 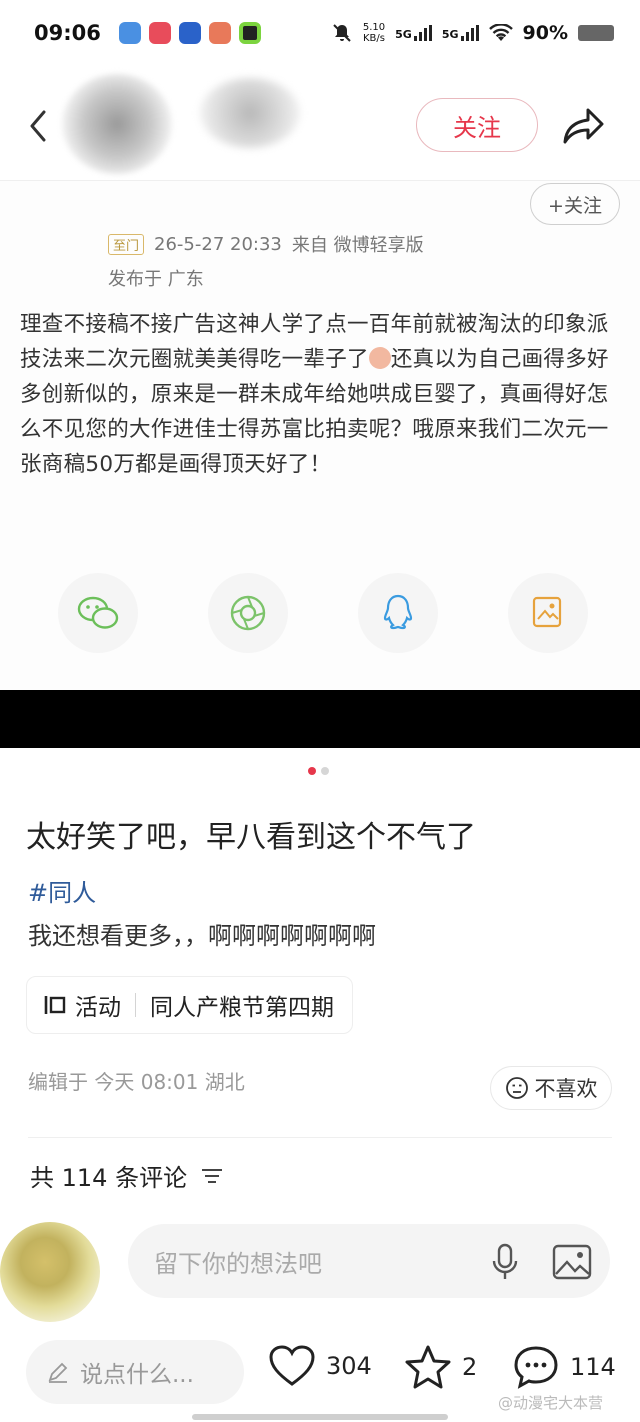 I want to click on weibo-follow-button: +关注, so click(x=575, y=204).